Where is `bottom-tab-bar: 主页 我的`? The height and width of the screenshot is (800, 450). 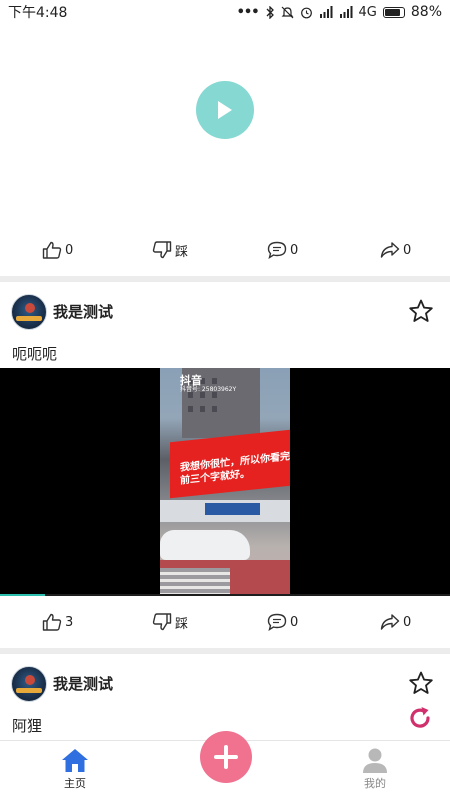 bottom-tab-bar: 主页 我的 is located at coordinates (225, 765).